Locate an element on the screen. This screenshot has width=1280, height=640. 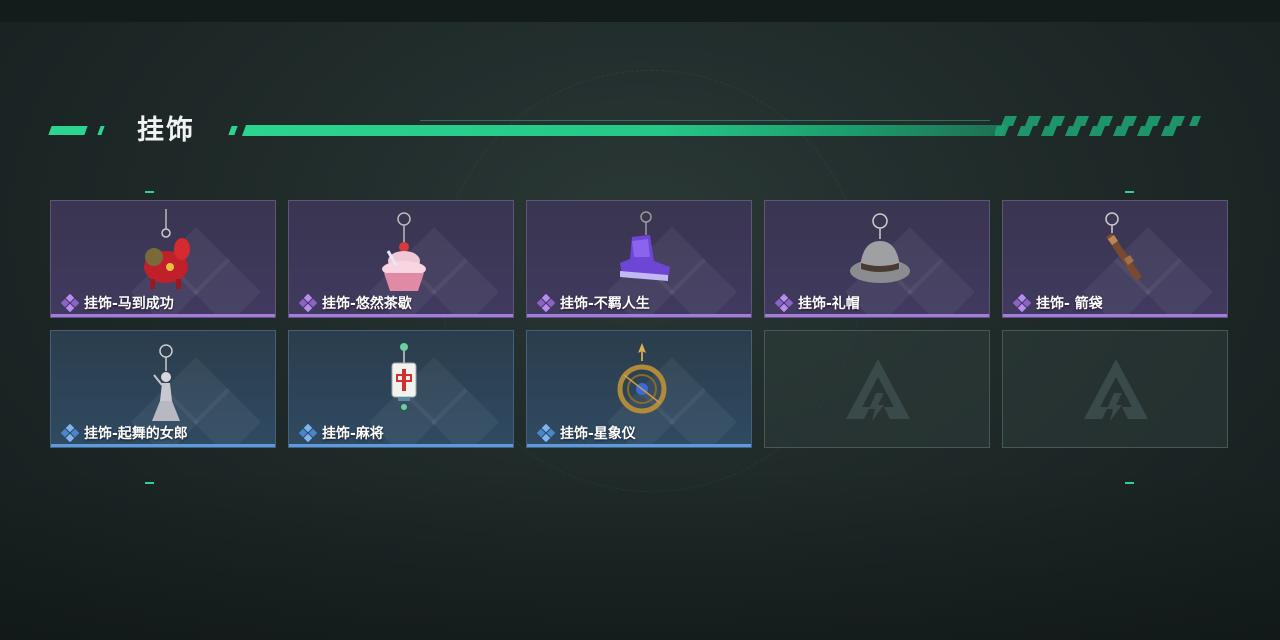
fedora-hat-charm-icon is located at coordinates (880, 248).